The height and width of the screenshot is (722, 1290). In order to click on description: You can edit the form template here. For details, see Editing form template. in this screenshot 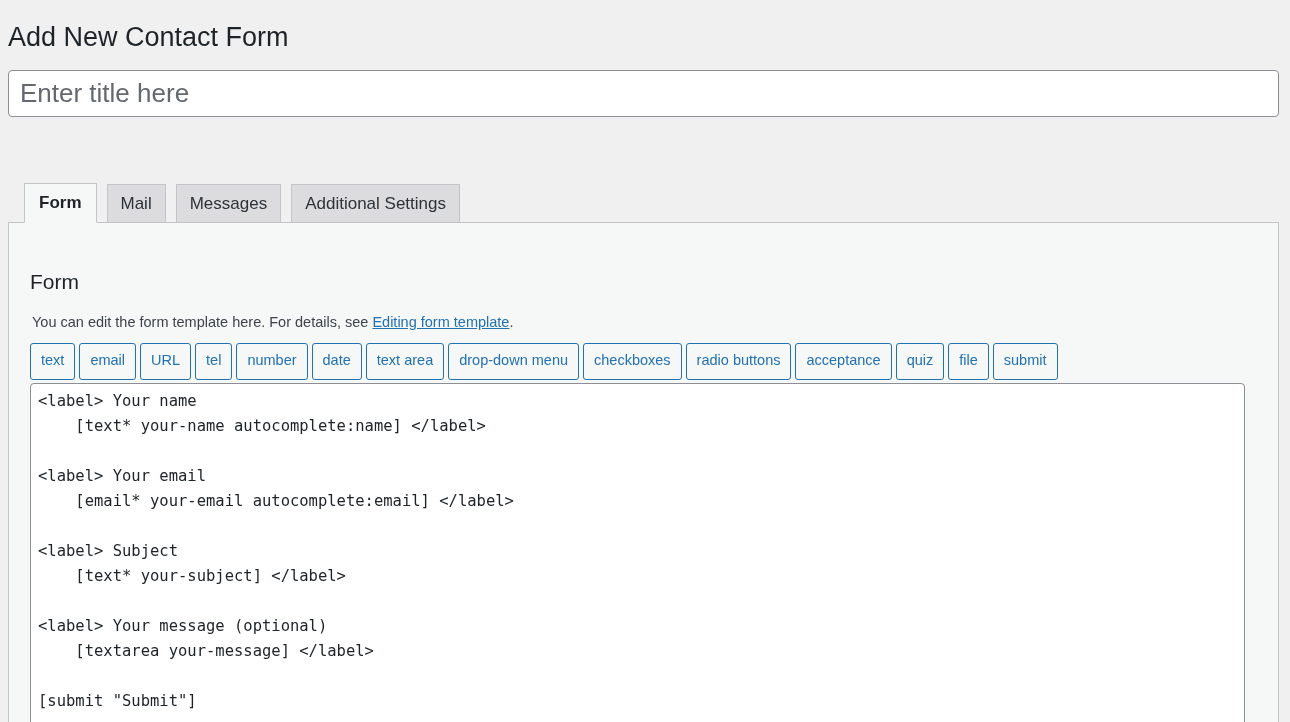, I will do `click(273, 322)`.